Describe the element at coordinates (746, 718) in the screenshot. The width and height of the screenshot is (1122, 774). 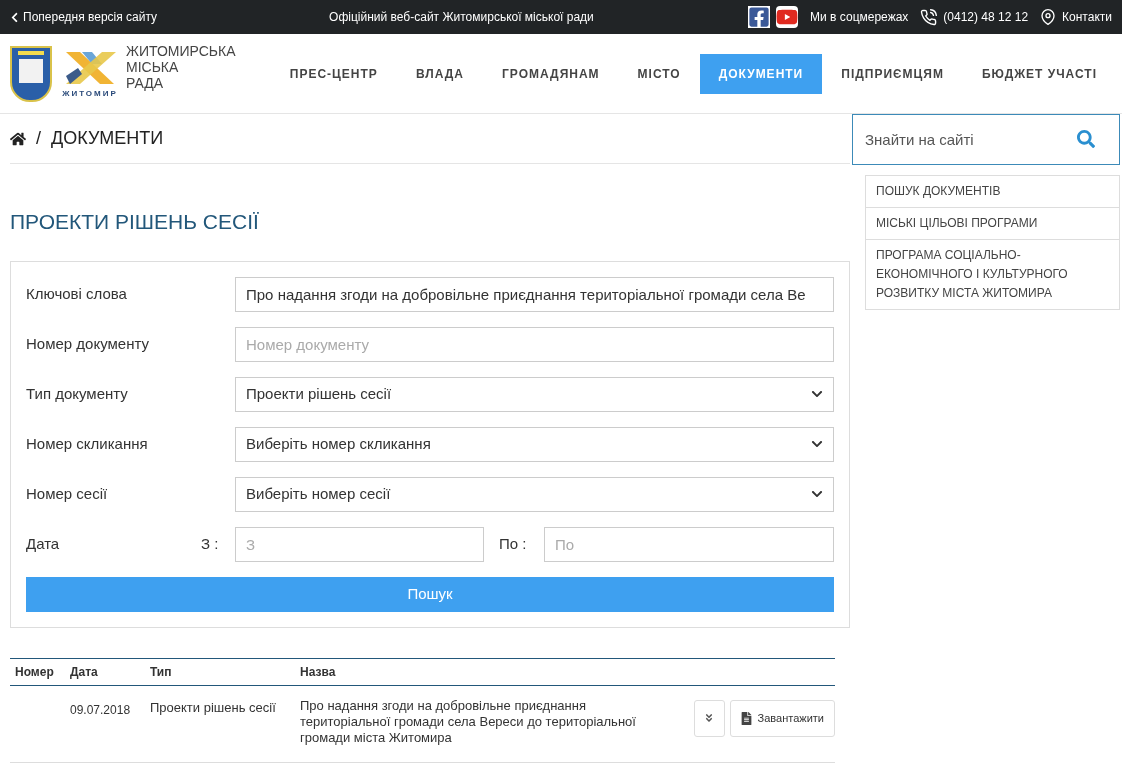
I see `document-icon` at that location.